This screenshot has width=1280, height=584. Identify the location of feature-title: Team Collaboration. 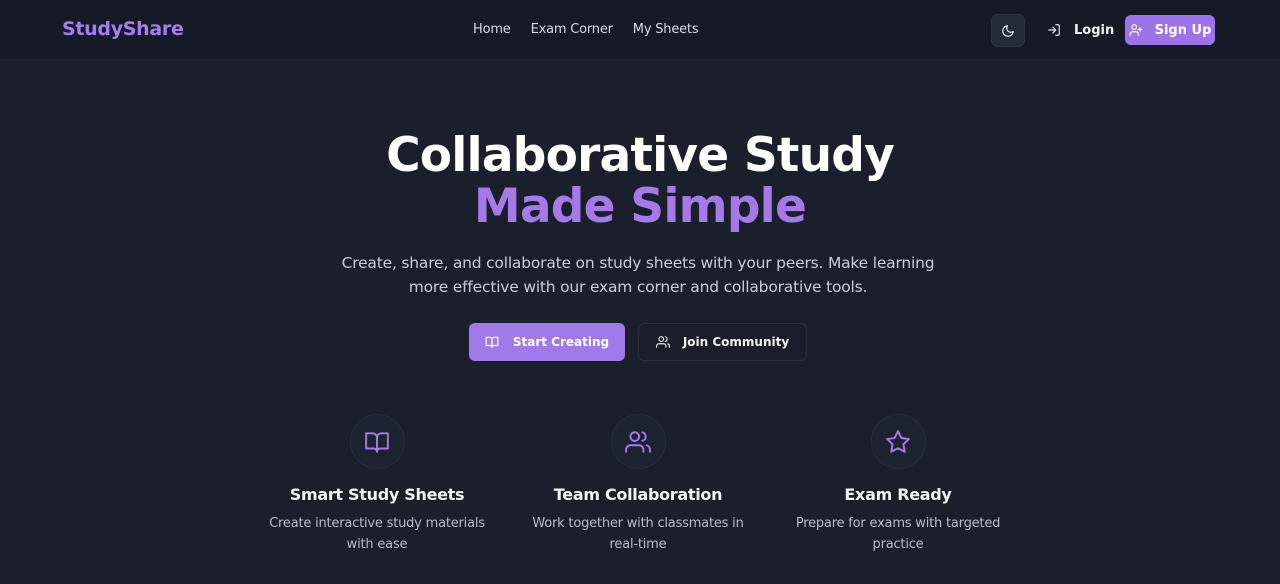
(638, 494).